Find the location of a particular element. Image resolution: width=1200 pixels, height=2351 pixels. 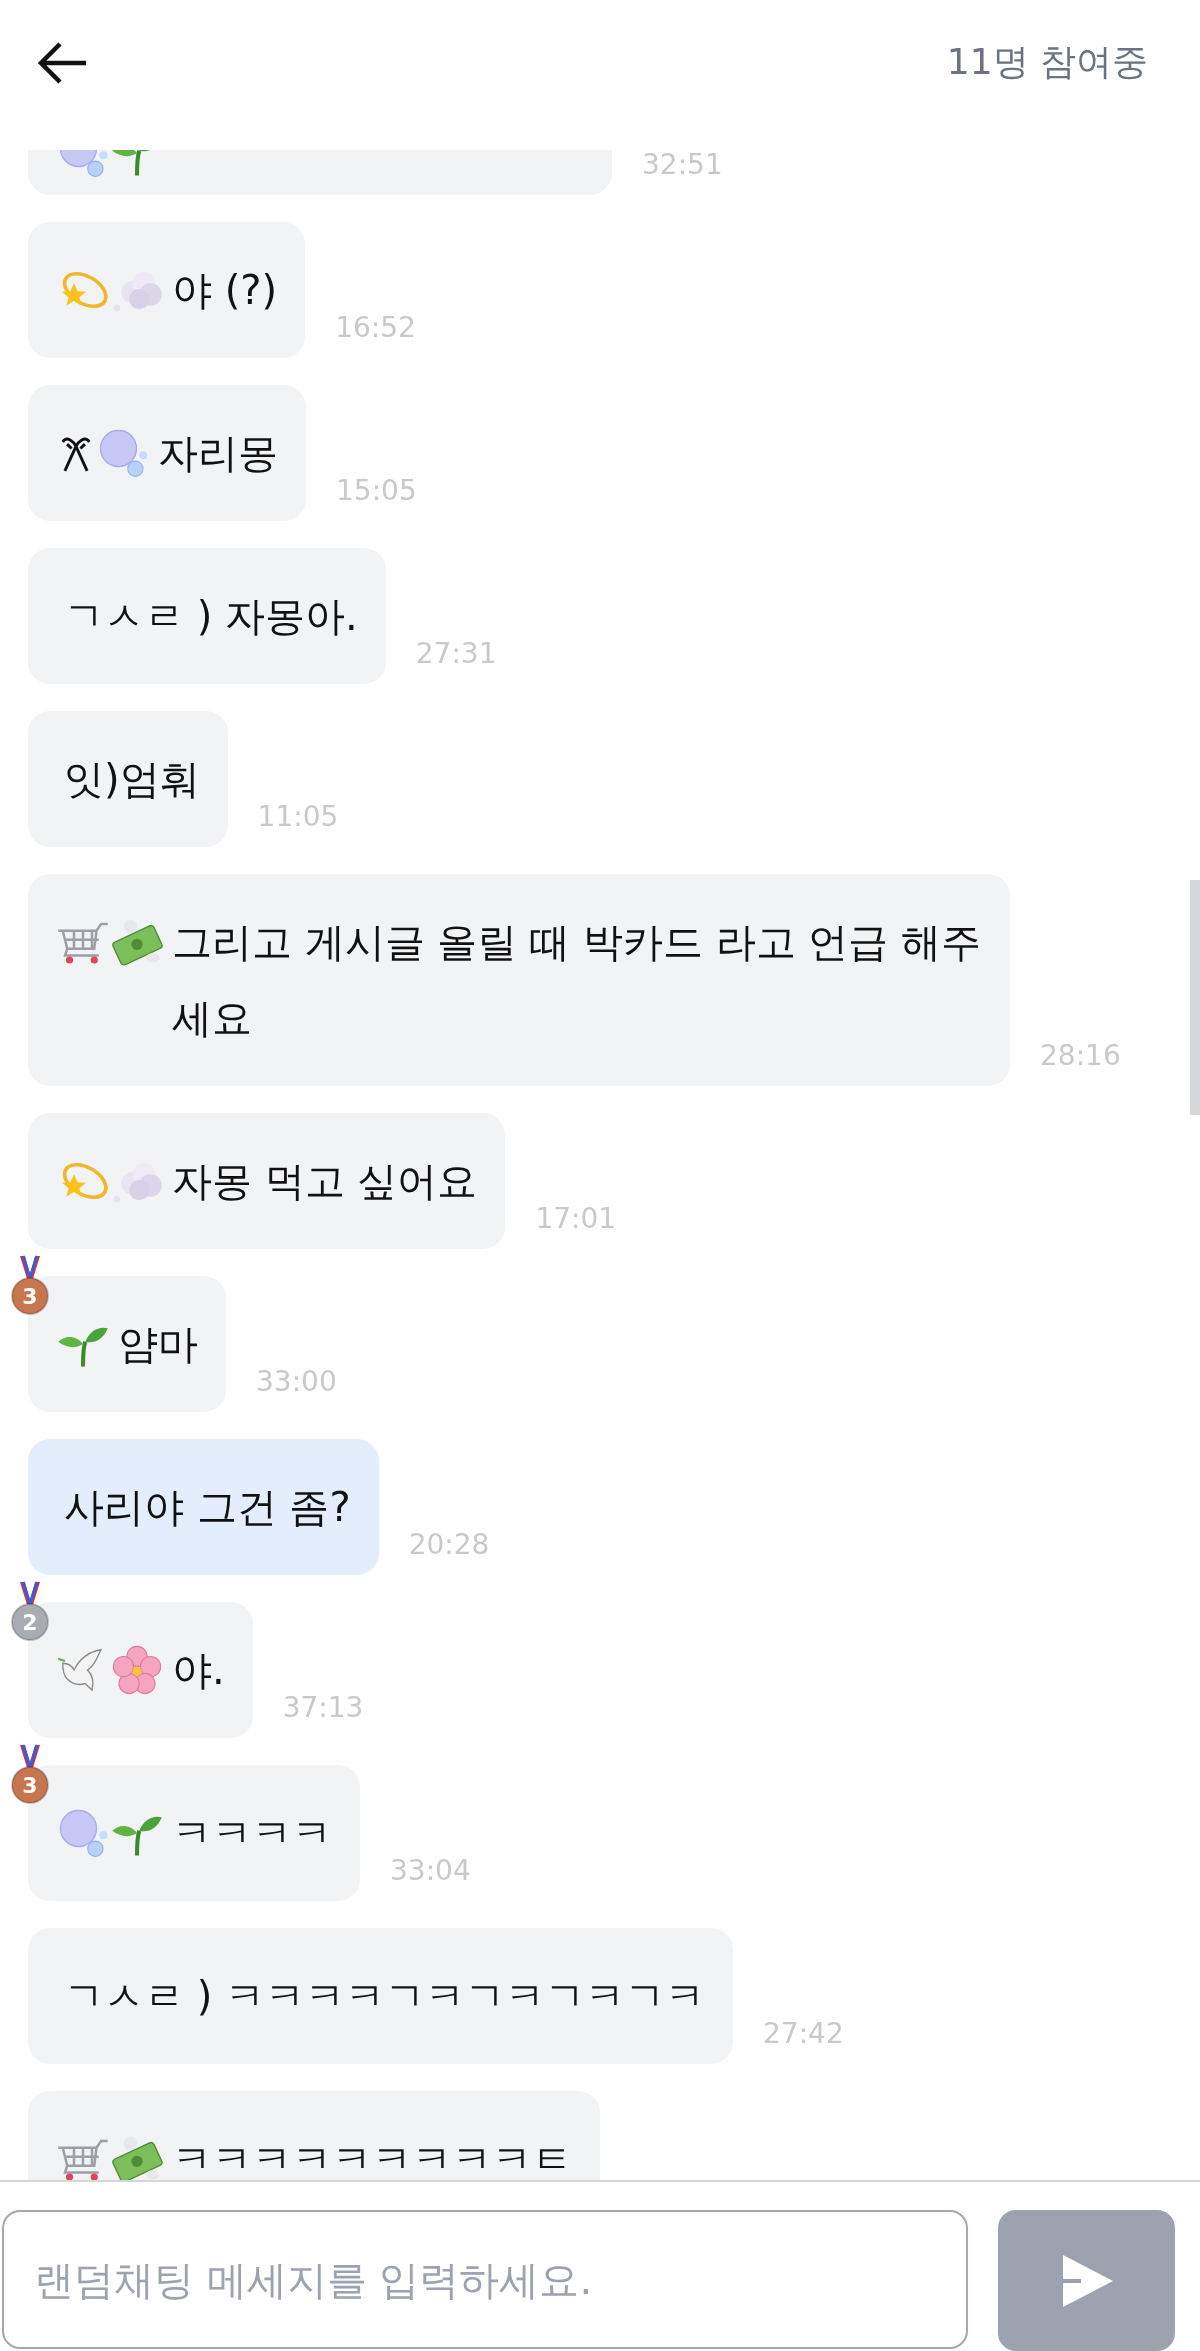

message-text: ㅋㅋㅋㅋ is located at coordinates (252, 1833).